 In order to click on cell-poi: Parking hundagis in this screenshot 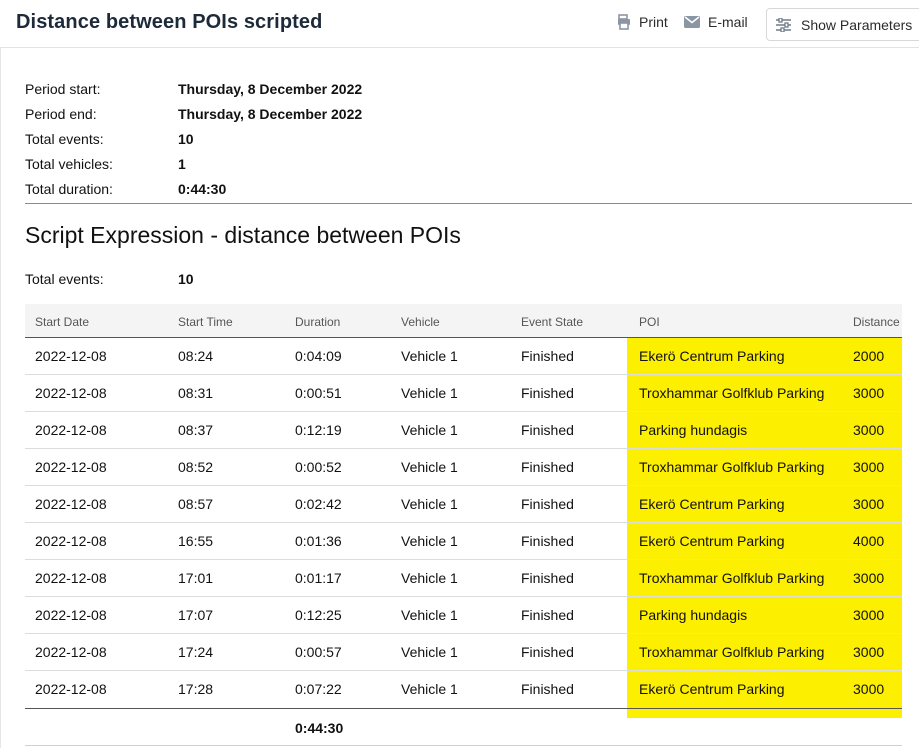, I will do `click(693, 615)`.